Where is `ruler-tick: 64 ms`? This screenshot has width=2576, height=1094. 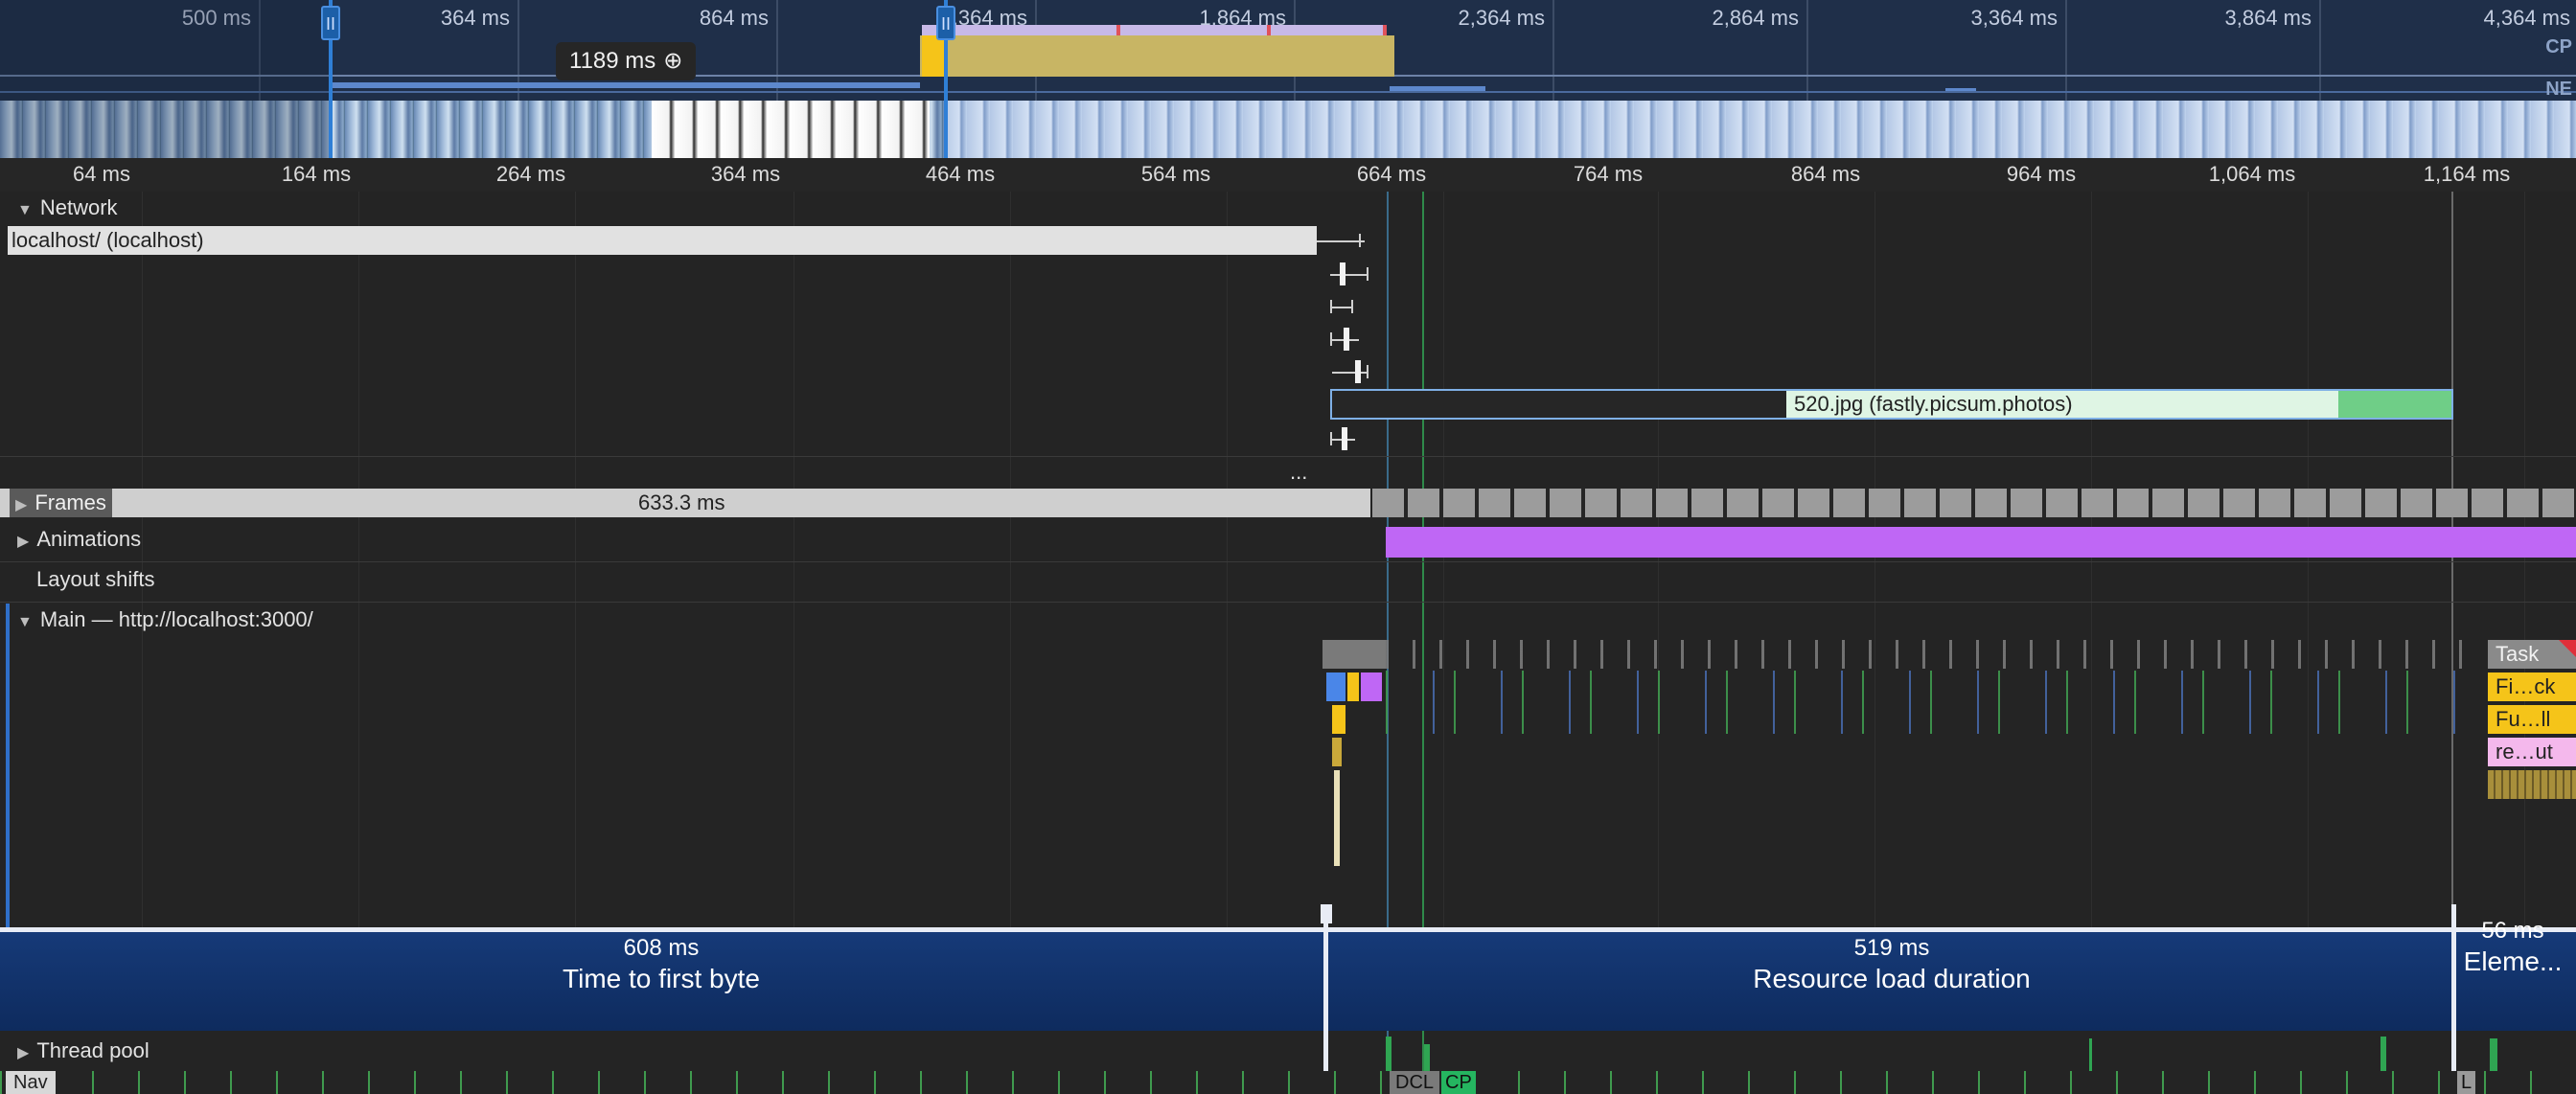 ruler-tick: 64 ms is located at coordinates (101, 174).